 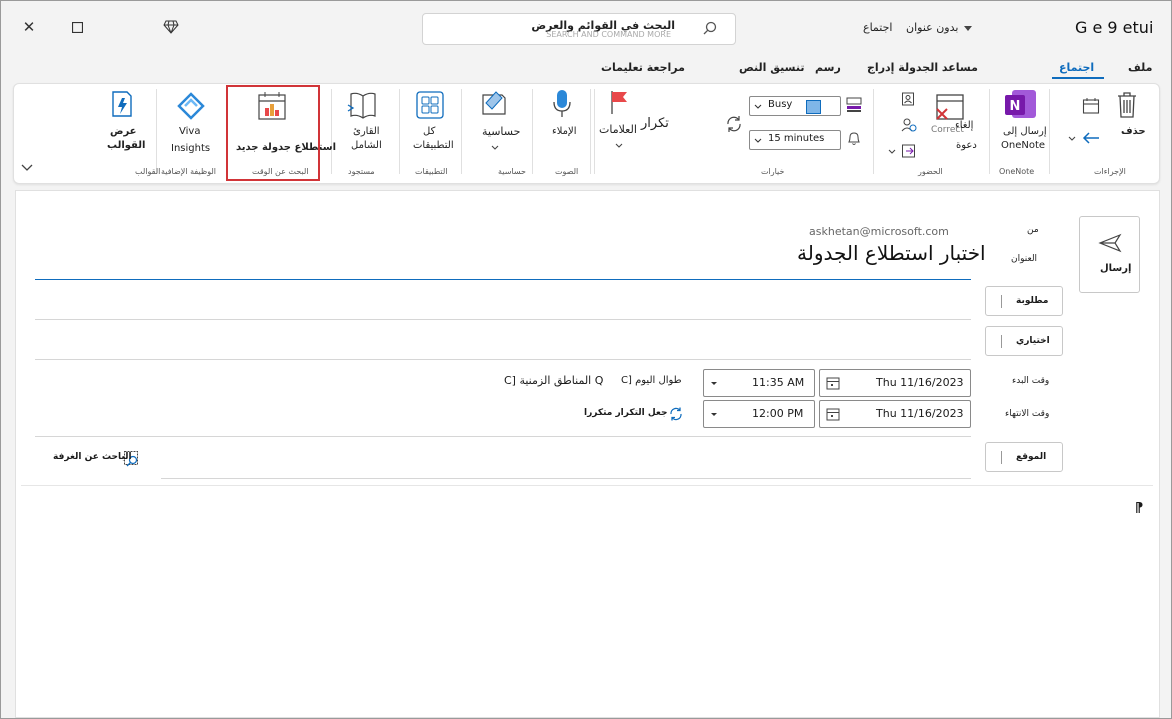 I want to click on address-book-icon, so click(x=908, y=99).